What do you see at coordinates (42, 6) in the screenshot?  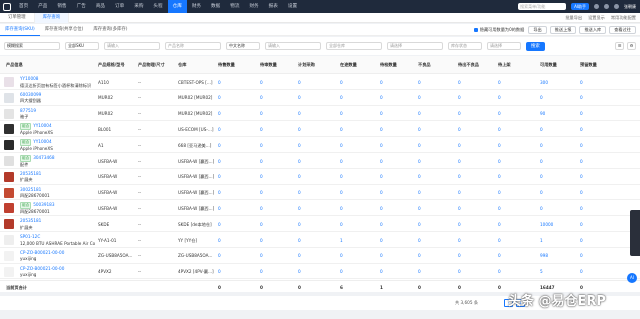 I see `nav-item: 产品` at bounding box center [42, 6].